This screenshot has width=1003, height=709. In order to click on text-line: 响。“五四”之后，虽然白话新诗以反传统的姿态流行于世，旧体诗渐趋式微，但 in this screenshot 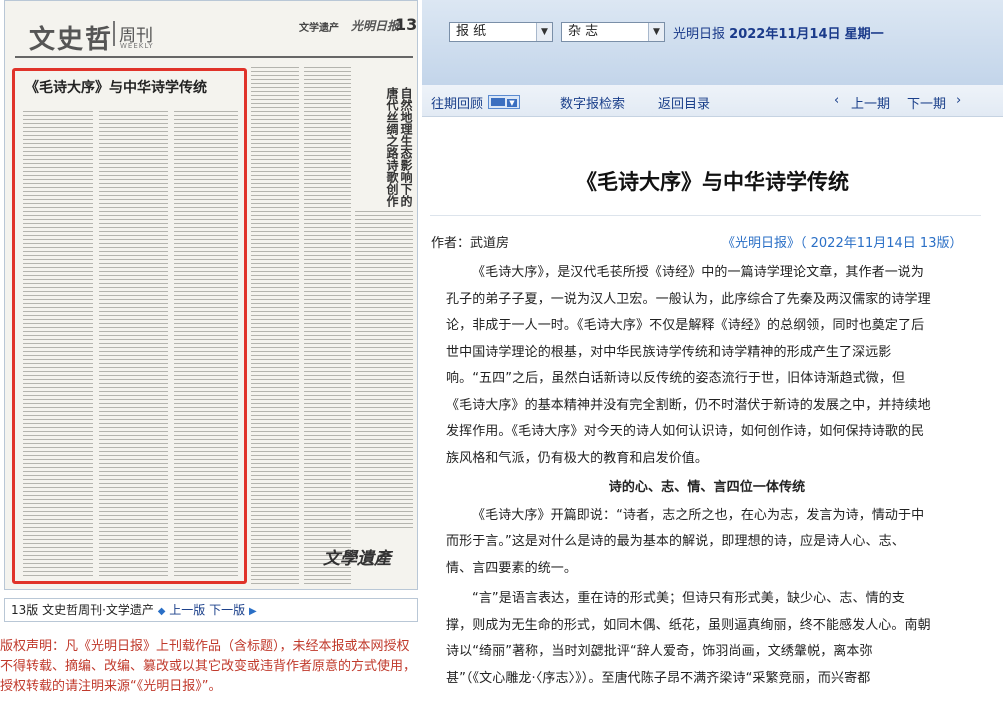, I will do `click(676, 378)`.